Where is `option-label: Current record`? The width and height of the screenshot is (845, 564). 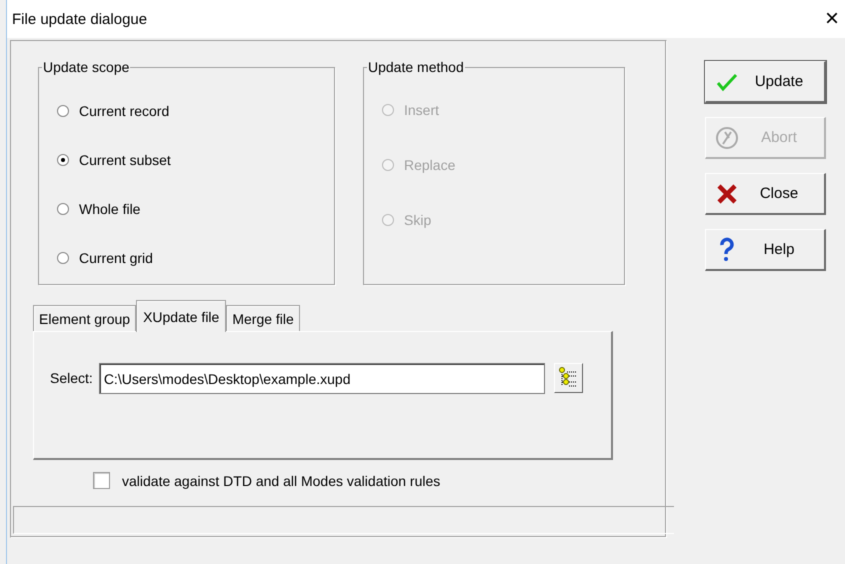 option-label: Current record is located at coordinates (124, 110).